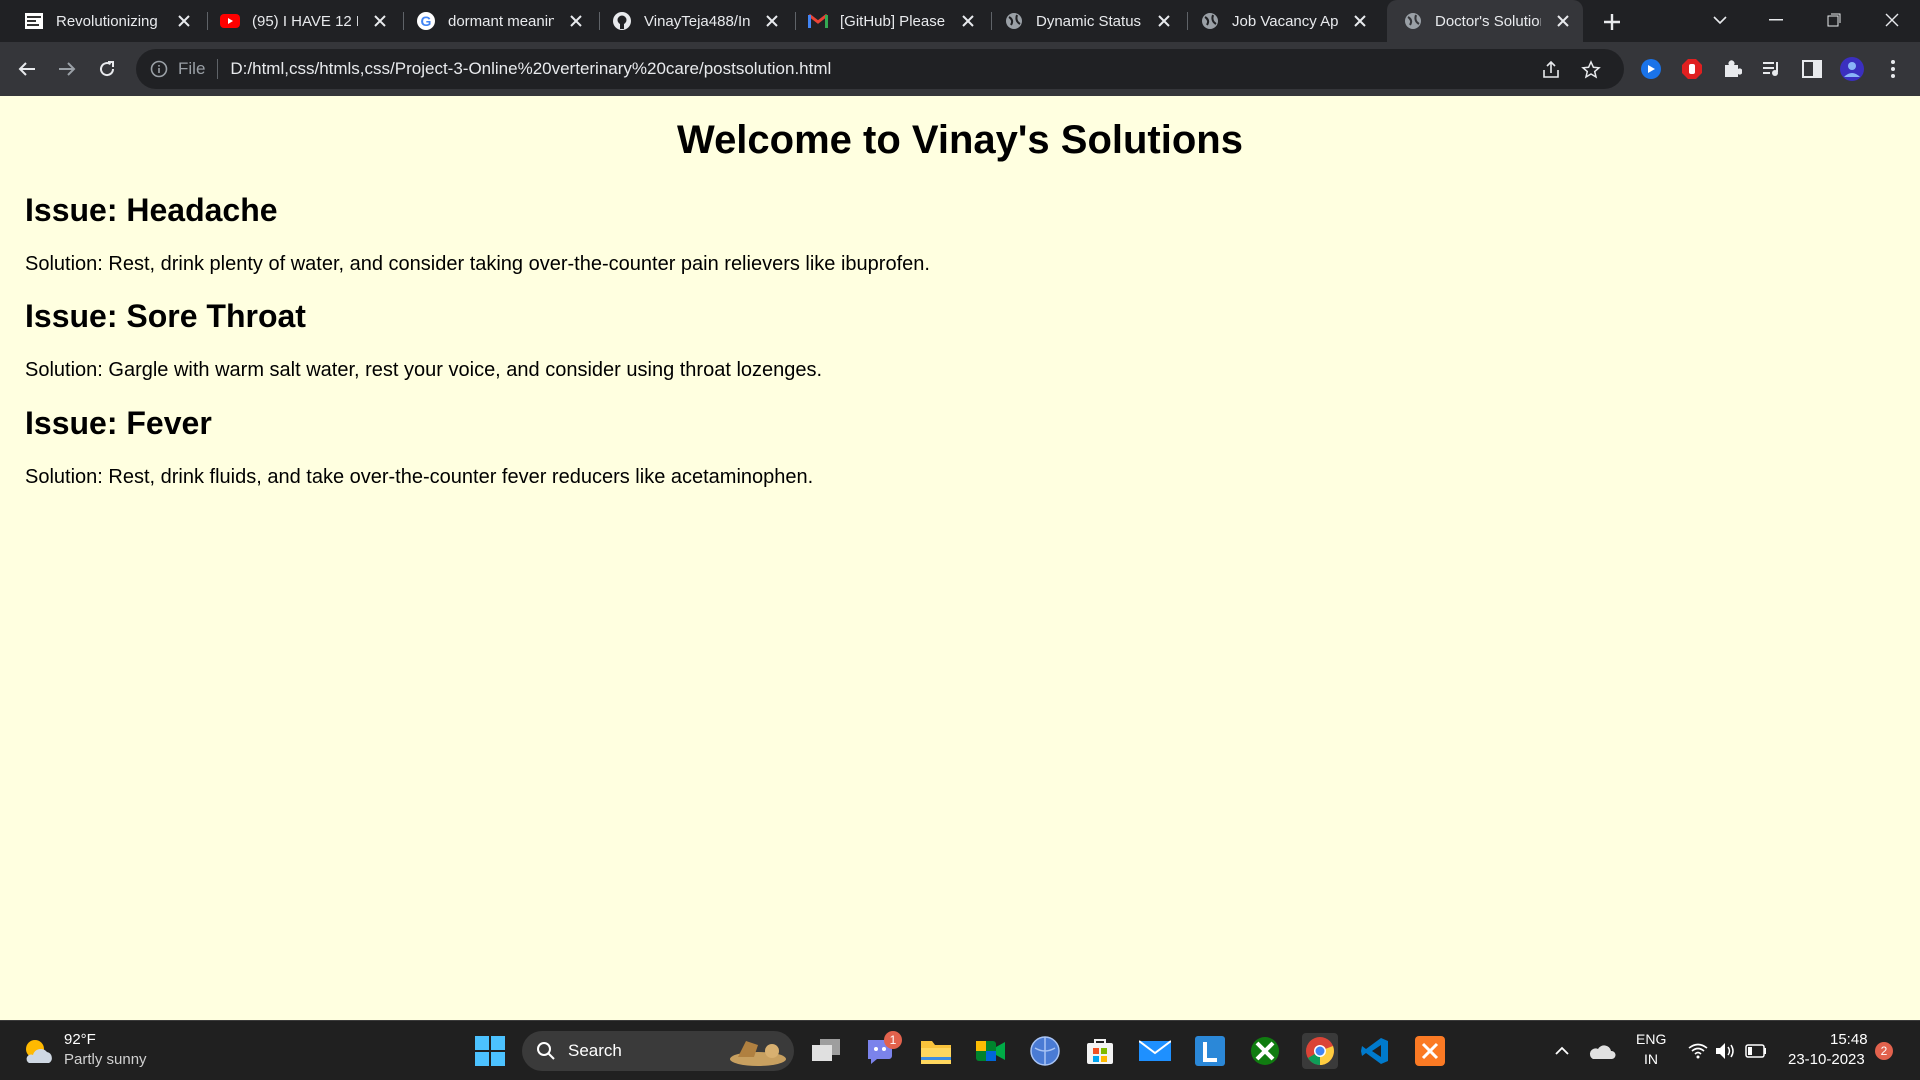 The width and height of the screenshot is (1920, 1080). What do you see at coordinates (490, 1051) in the screenshot?
I see `windows-start-icon` at bounding box center [490, 1051].